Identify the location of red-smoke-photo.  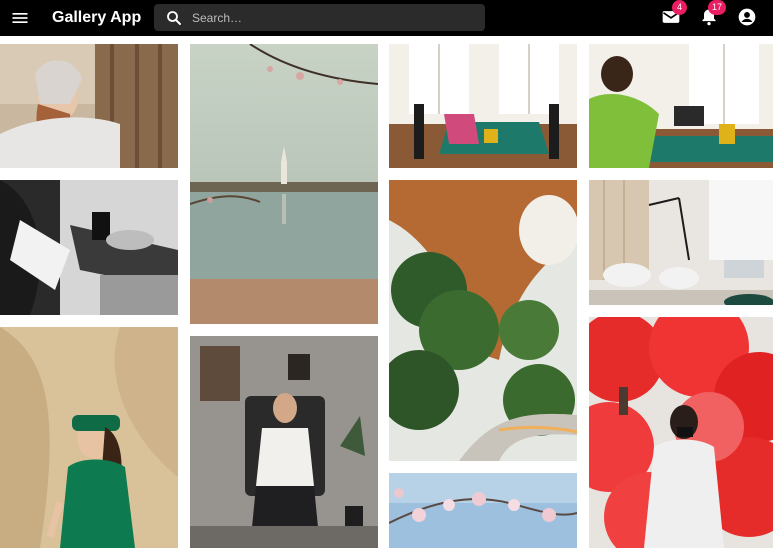
(681, 432).